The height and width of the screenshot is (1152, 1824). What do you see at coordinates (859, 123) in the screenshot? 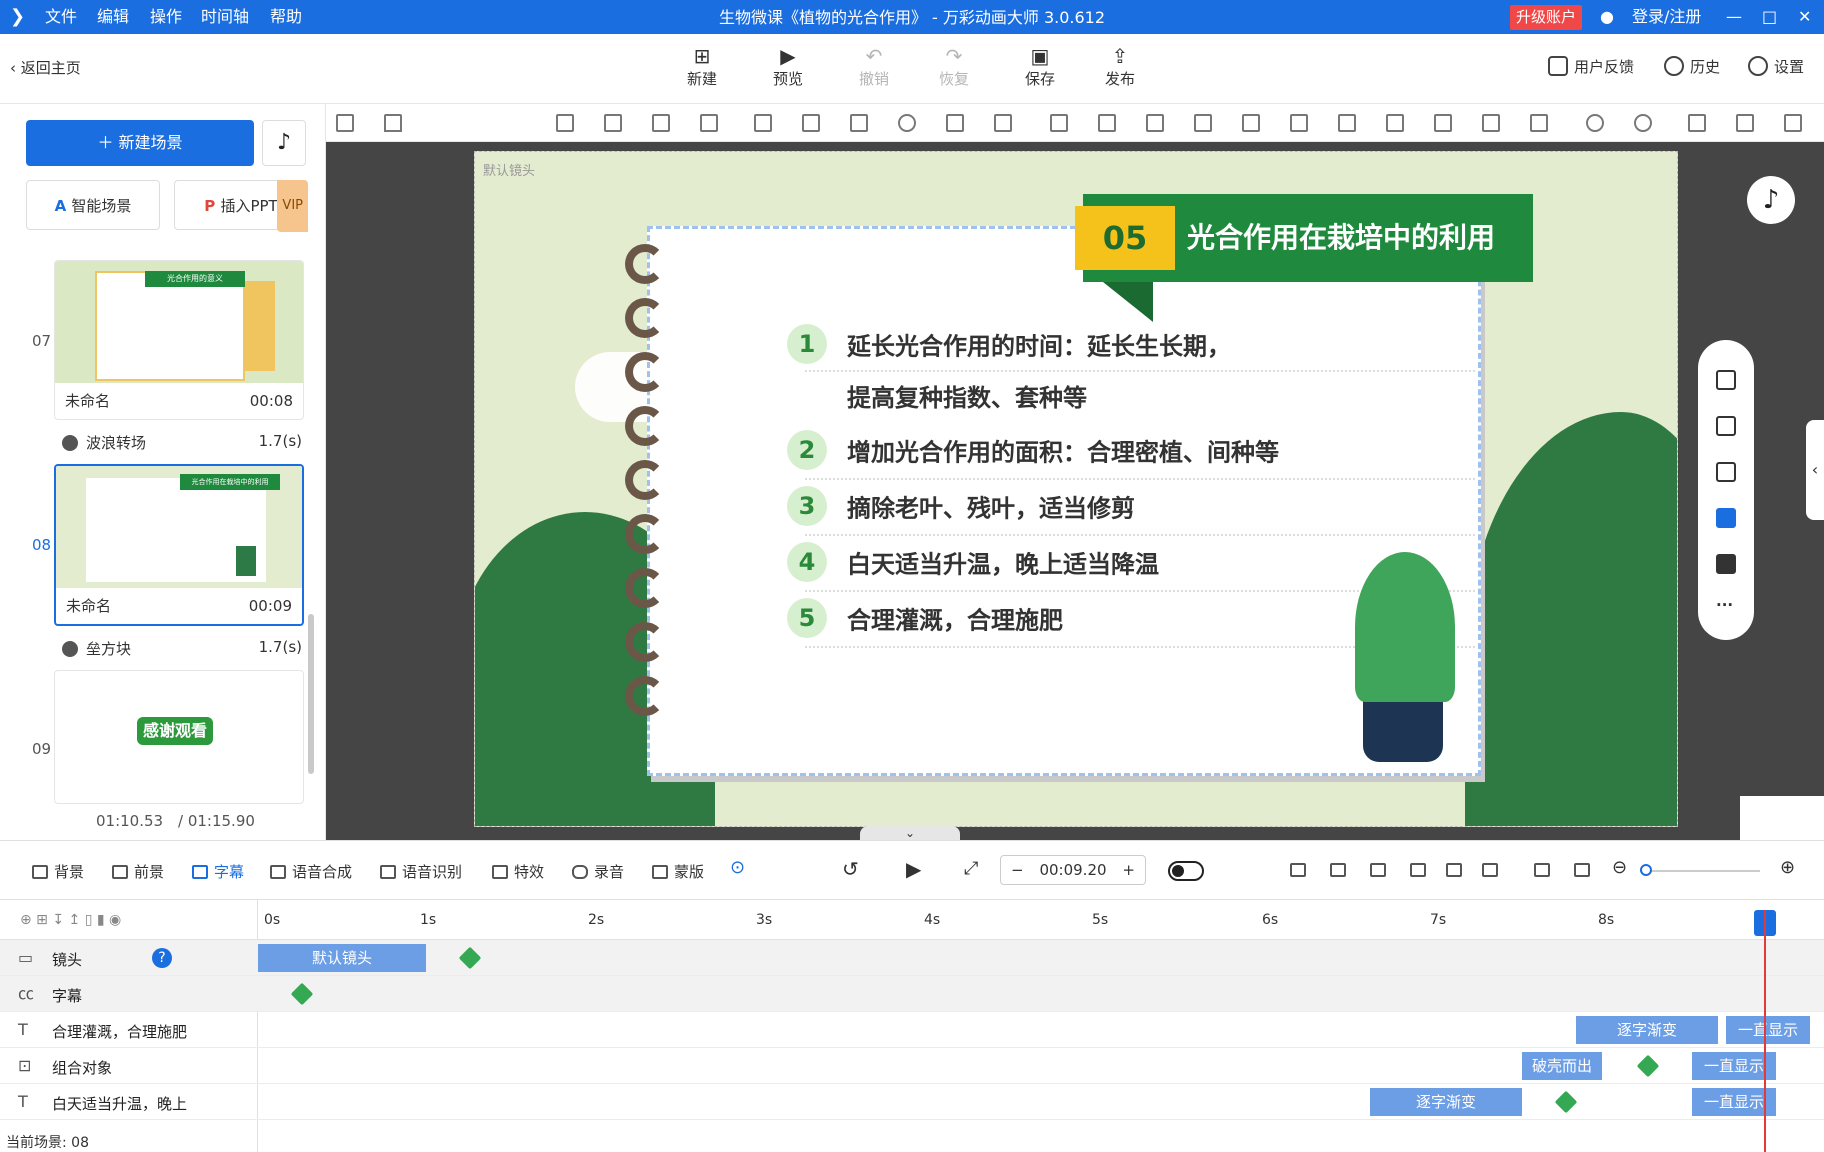
I see `lock-icon` at bounding box center [859, 123].